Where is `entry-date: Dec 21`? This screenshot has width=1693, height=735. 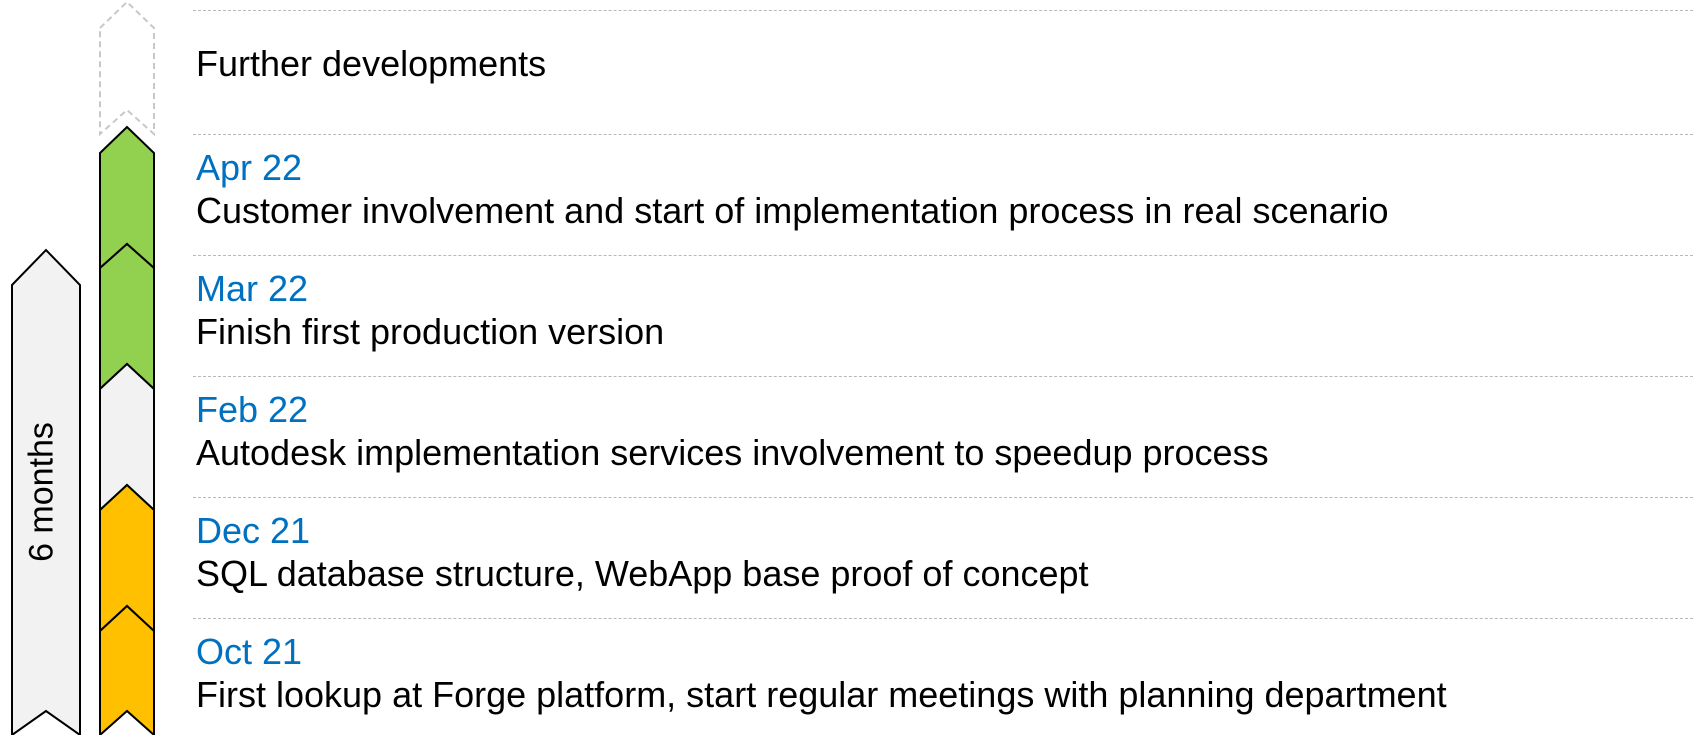
entry-date: Dec 21 is located at coordinates (253, 530).